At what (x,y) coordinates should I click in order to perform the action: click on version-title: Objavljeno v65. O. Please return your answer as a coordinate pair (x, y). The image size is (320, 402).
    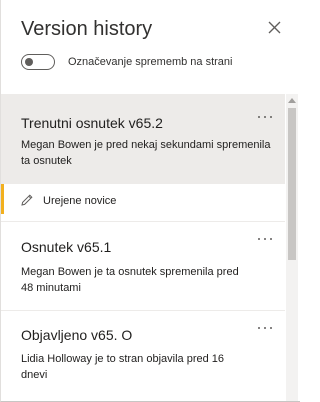
    Looking at the image, I should click on (77, 335).